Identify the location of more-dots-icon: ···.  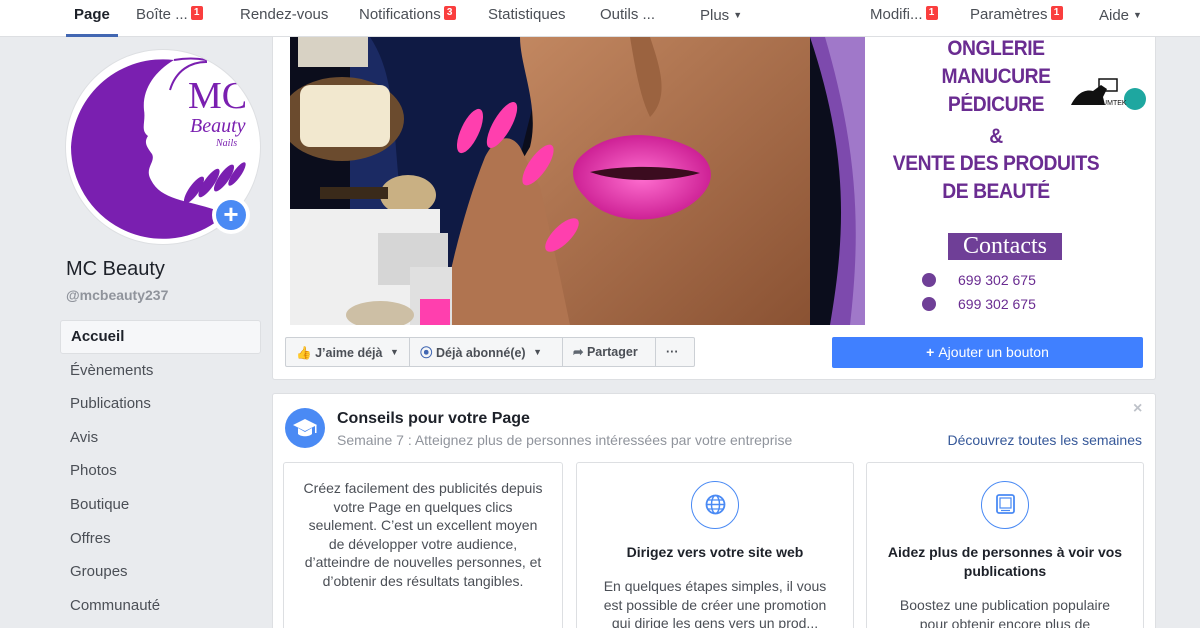
(672, 352).